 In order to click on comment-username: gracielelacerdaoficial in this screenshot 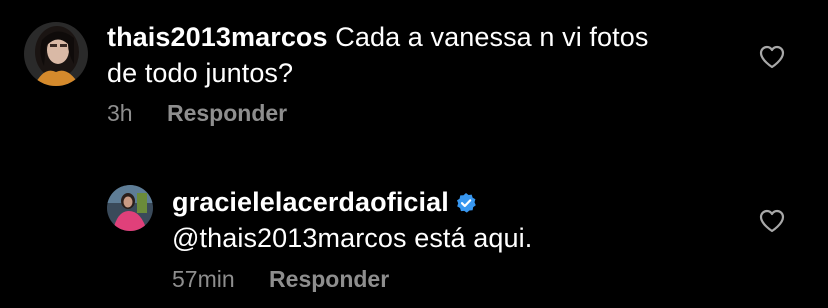, I will do `click(310, 202)`.